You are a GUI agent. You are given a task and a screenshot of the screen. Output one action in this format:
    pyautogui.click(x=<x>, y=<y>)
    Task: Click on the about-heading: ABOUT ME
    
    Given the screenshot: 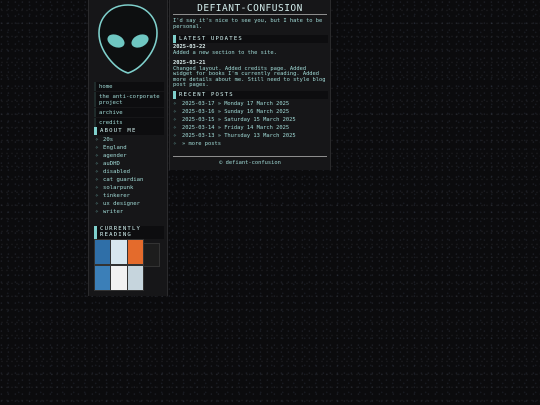 What is the action you would take?
    pyautogui.click(x=129, y=131)
    